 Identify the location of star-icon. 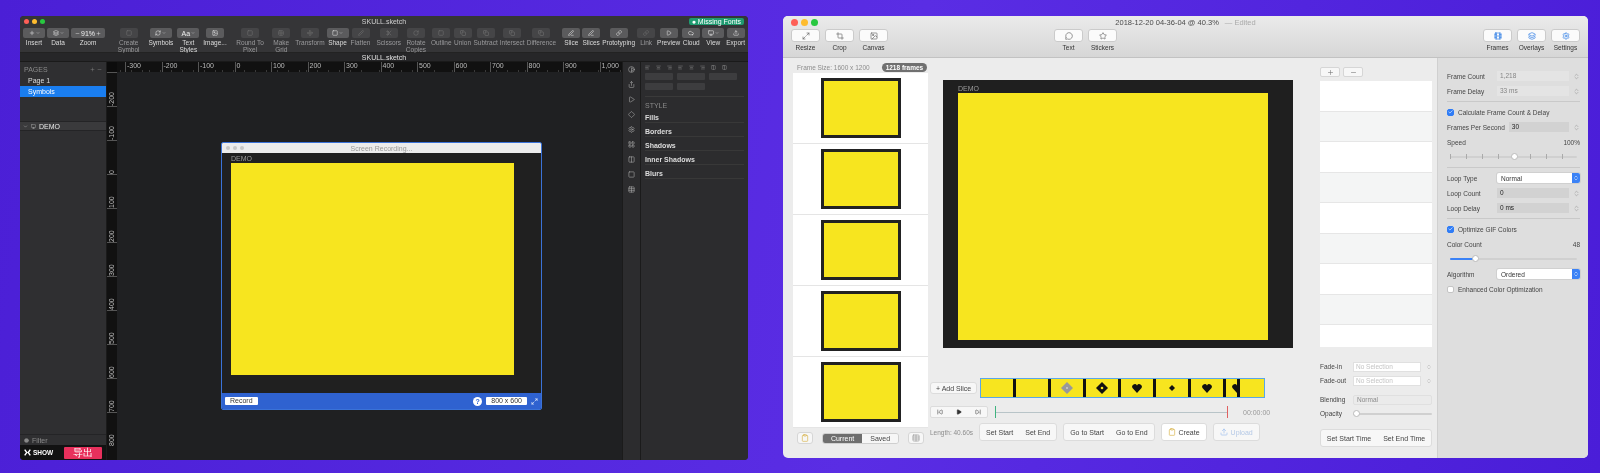
(1102, 35).